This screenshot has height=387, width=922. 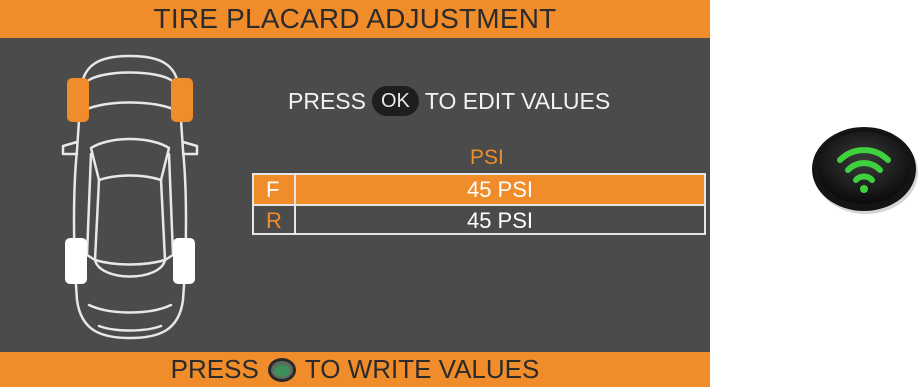 I want to click on car-right-mirror, so click(x=190, y=148).